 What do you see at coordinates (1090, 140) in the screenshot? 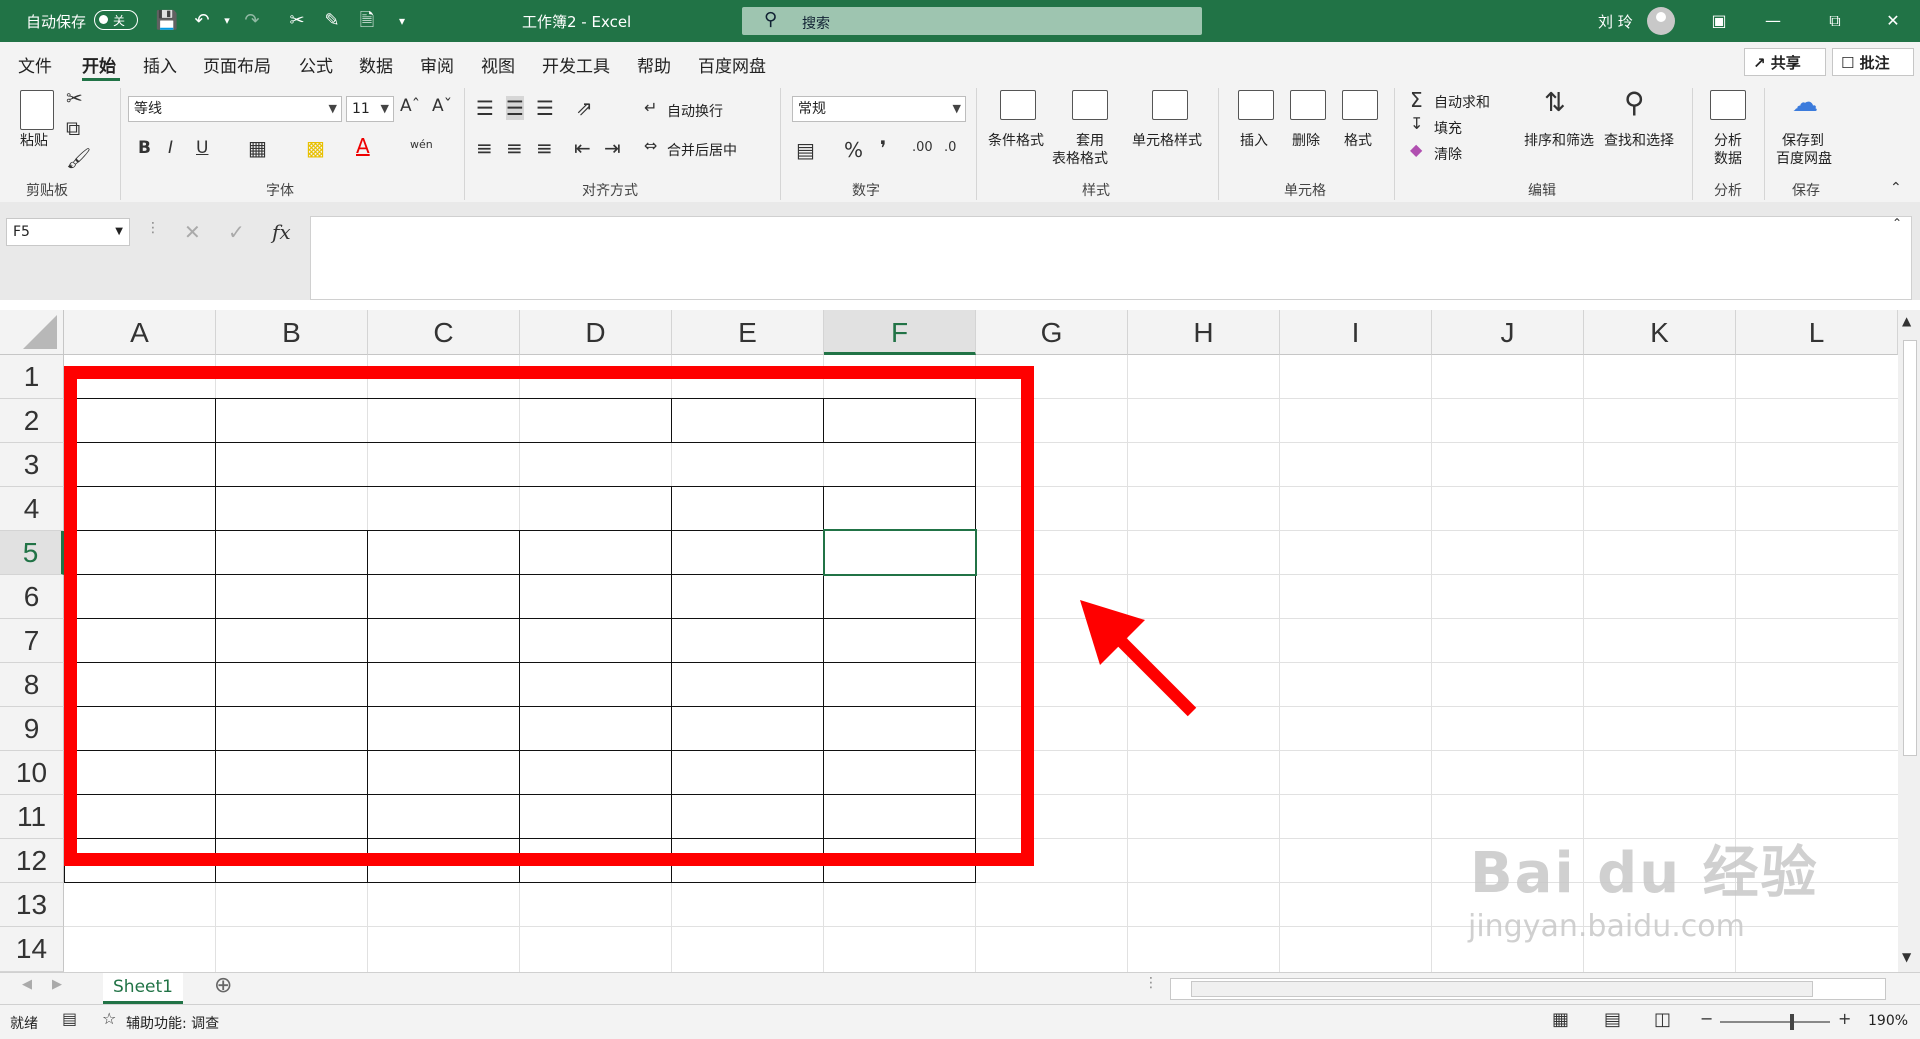
I see `format-as-table-line1: 套用` at bounding box center [1090, 140].